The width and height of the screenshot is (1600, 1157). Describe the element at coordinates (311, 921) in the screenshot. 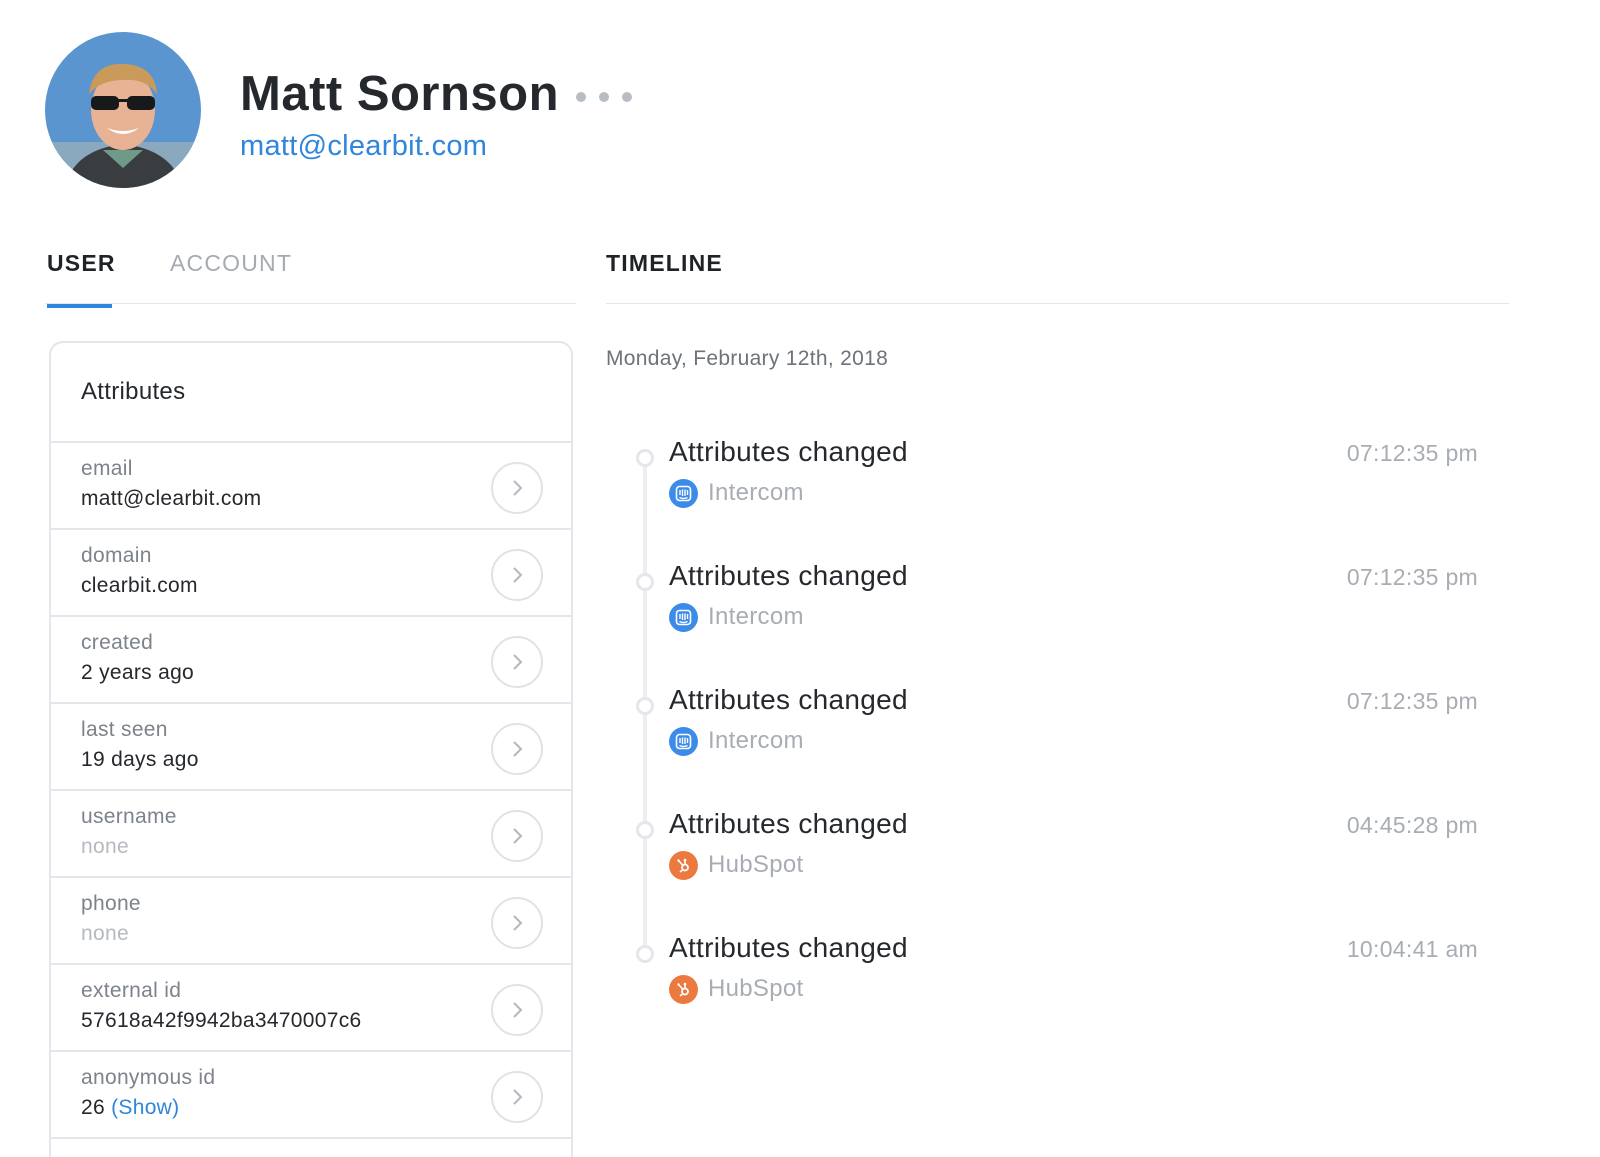

I see `attribute-row-phone: phone none` at that location.